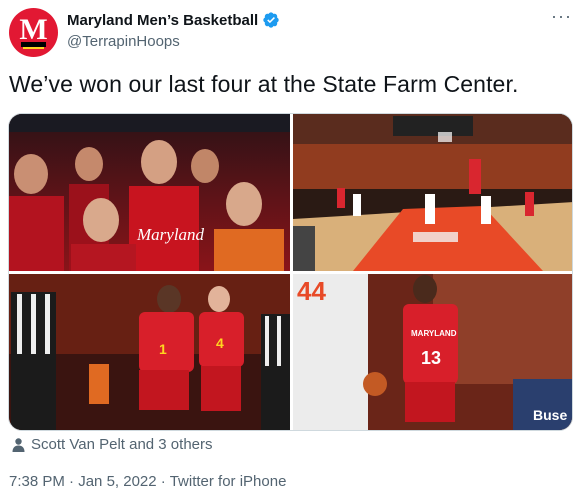 The height and width of the screenshot is (499, 588). What do you see at coordinates (162, 20) in the screenshot?
I see `author-display-name: Maryland Men’s Basketball` at bounding box center [162, 20].